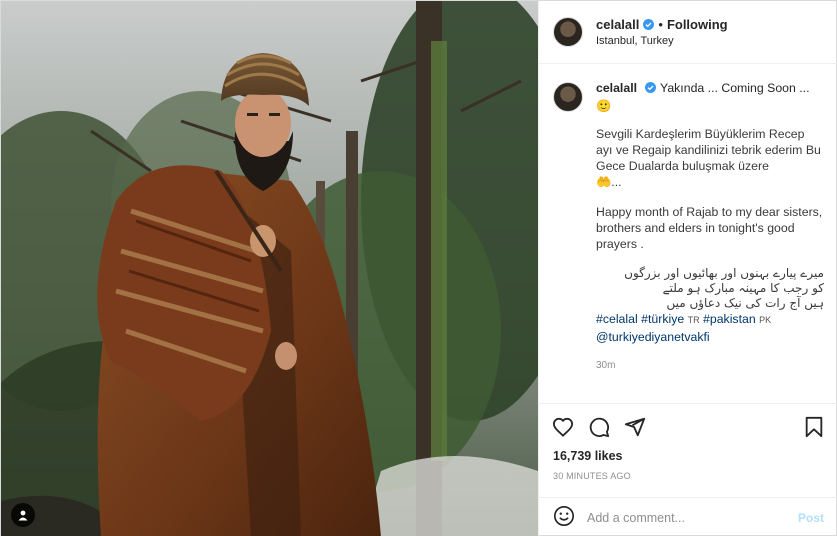 The height and width of the screenshot is (536, 837). I want to click on post-header: celalall • Following Istanbul, Turkey, so click(688, 32).